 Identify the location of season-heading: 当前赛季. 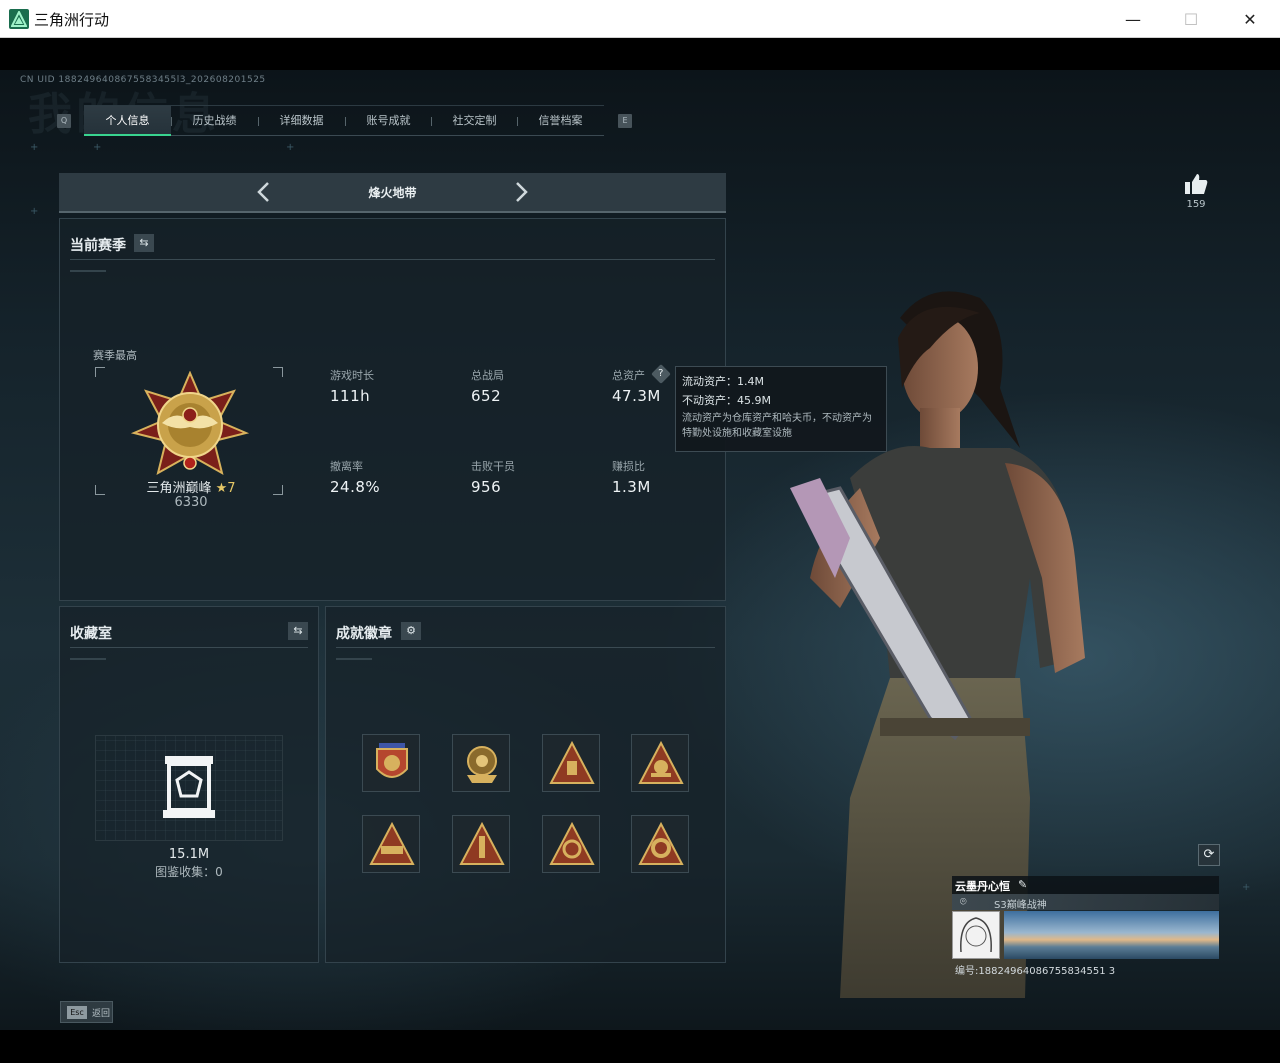
(98, 246).